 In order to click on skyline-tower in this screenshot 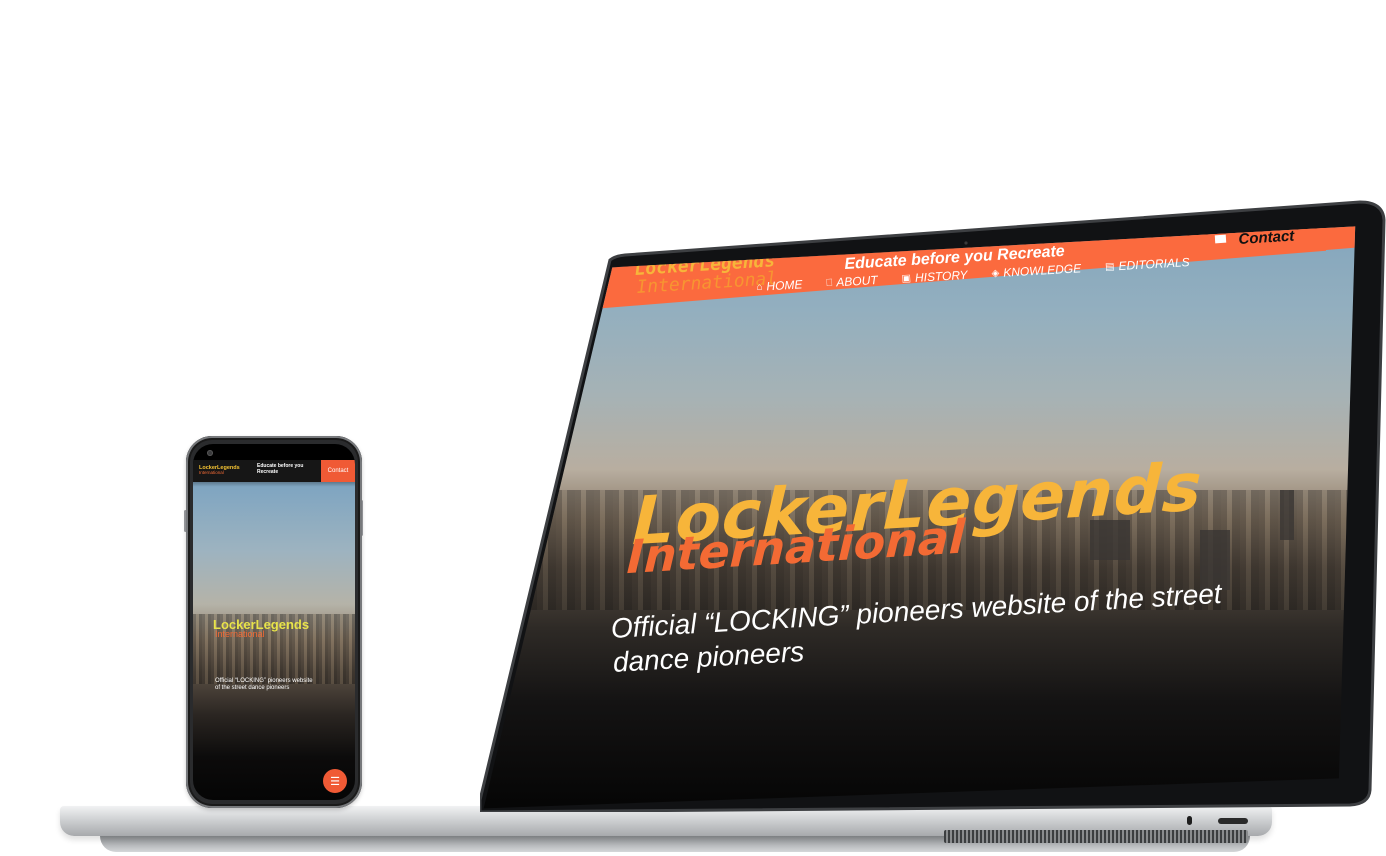, I will do `click(1287, 515)`.